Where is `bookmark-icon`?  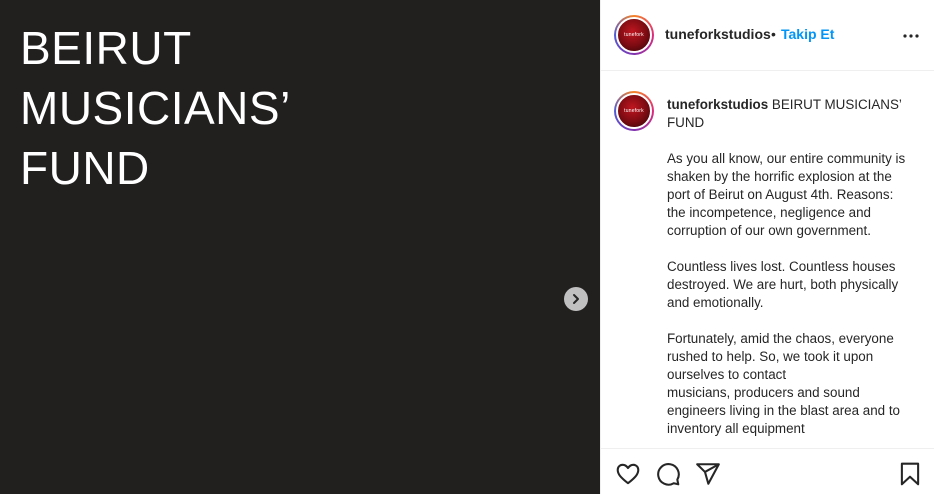 bookmark-icon is located at coordinates (910, 474).